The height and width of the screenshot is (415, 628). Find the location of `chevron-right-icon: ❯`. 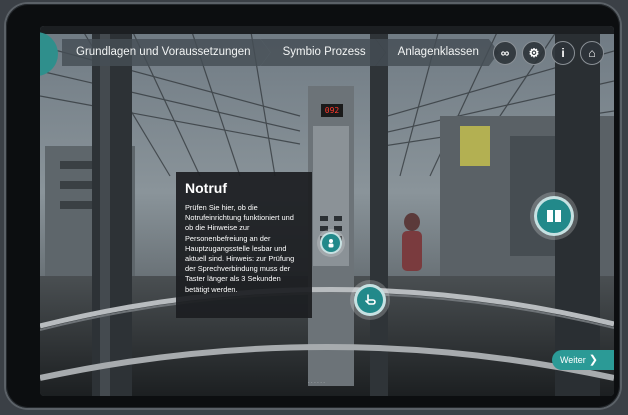

chevron-right-icon: ❯ is located at coordinates (593, 360).